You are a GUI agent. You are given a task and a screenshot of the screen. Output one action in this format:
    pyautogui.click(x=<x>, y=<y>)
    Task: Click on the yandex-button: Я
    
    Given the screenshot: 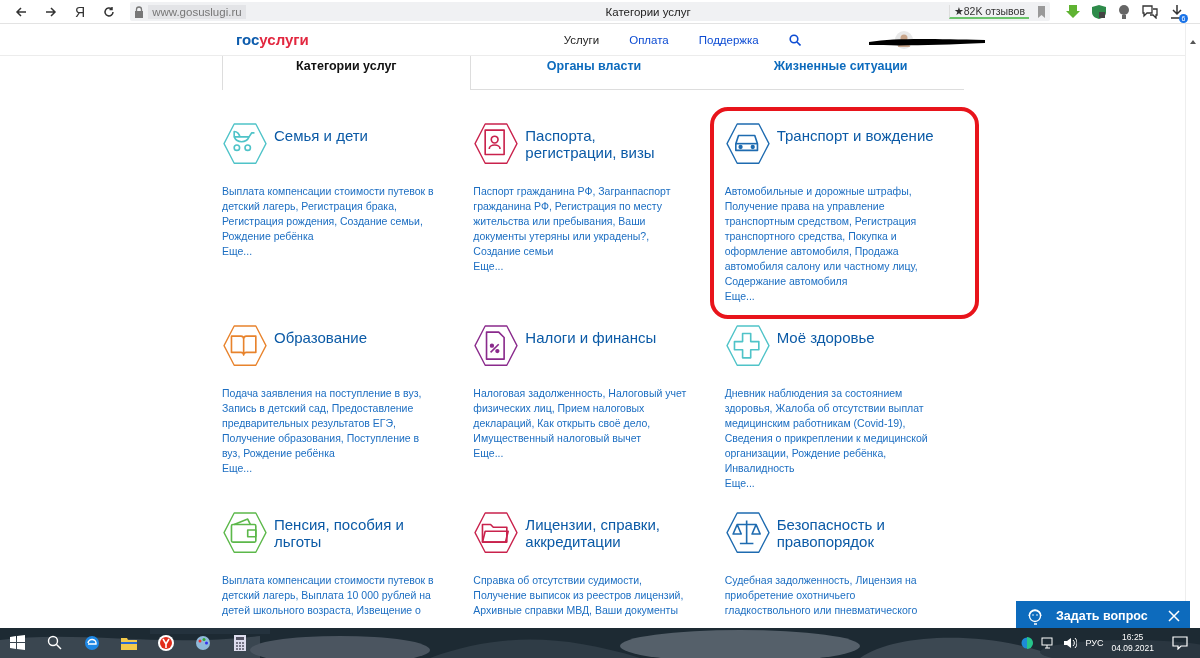 What is the action you would take?
    pyautogui.click(x=80, y=11)
    